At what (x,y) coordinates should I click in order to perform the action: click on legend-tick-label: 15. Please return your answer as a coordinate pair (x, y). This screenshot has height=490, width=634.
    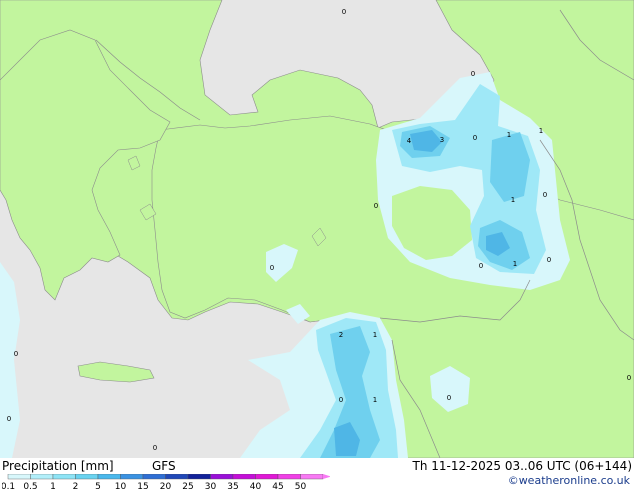
    Looking at the image, I should click on (142, 486).